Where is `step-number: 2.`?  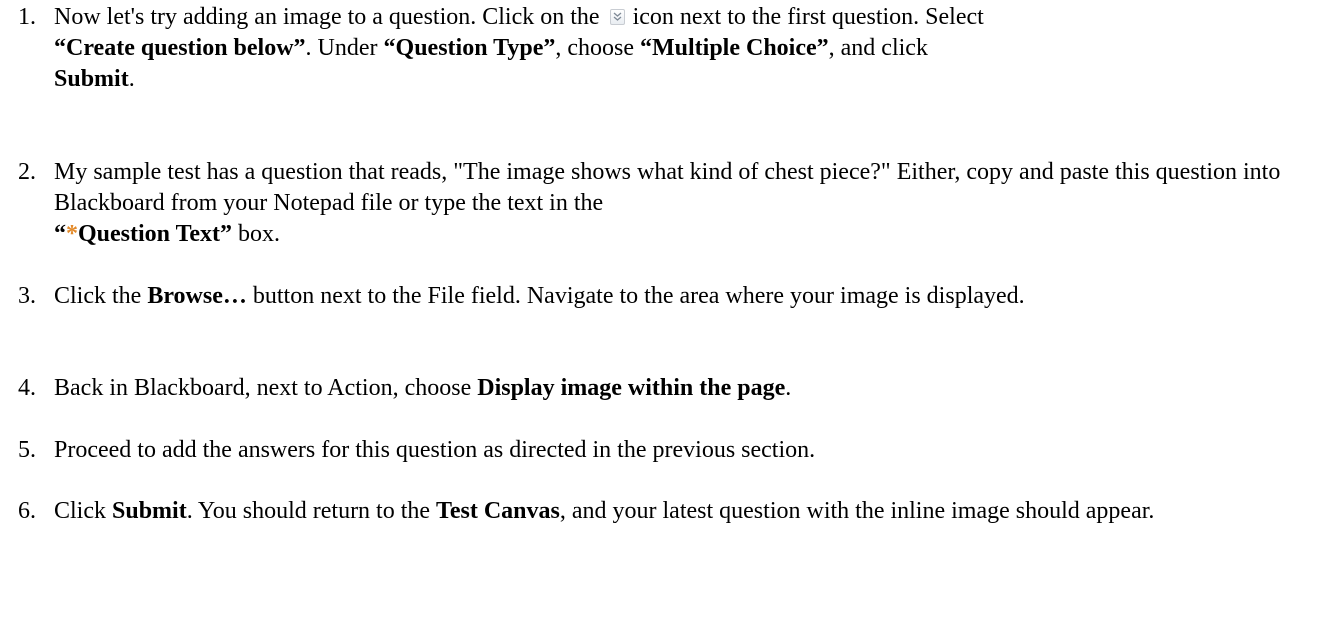
step-number: 2. is located at coordinates (27, 172).